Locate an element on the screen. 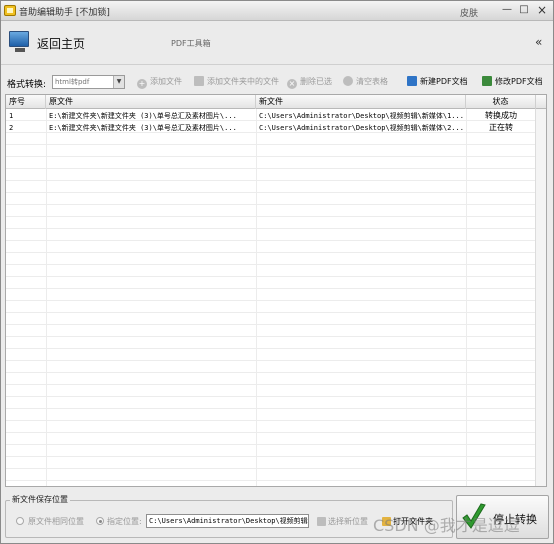 This screenshot has width=554, height=544. collapse-button: « is located at coordinates (538, 42).